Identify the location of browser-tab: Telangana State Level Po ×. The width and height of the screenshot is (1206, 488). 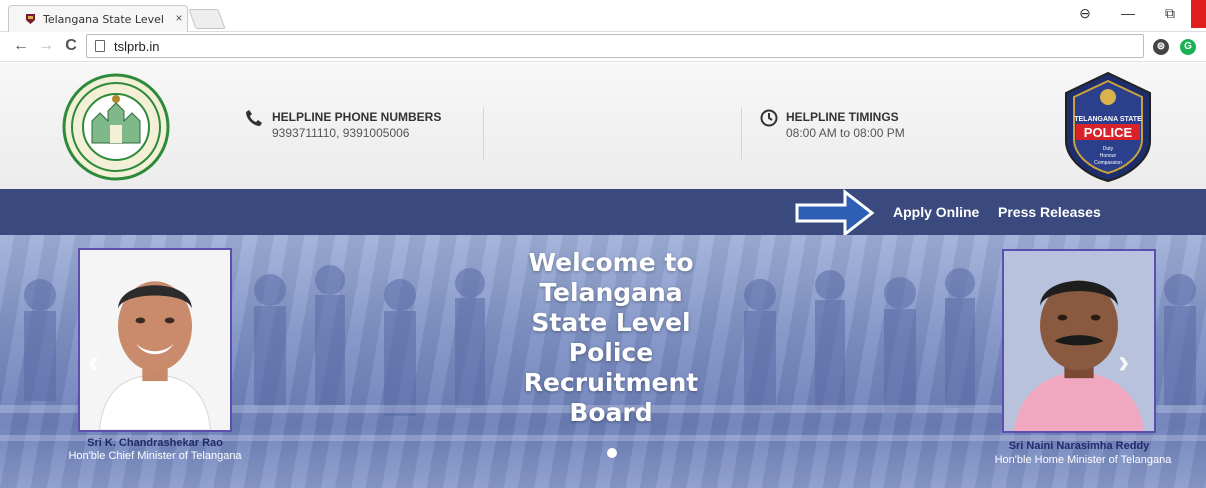
(98, 18).